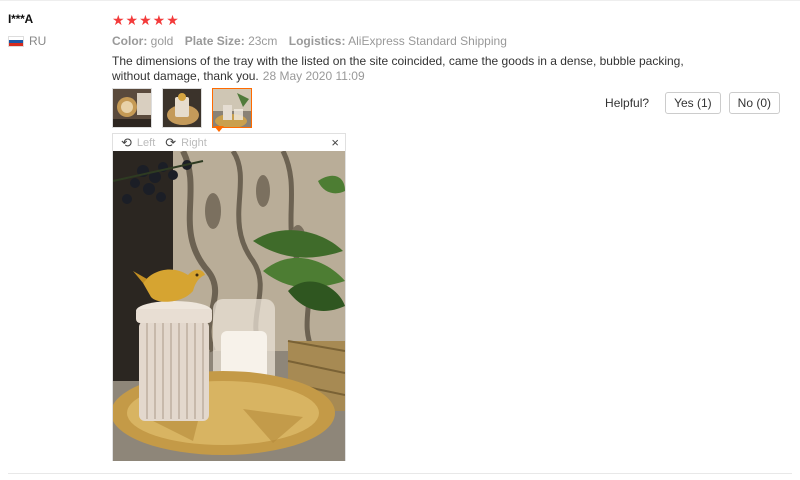  I want to click on star-rating: ★★★★★, so click(146, 20).